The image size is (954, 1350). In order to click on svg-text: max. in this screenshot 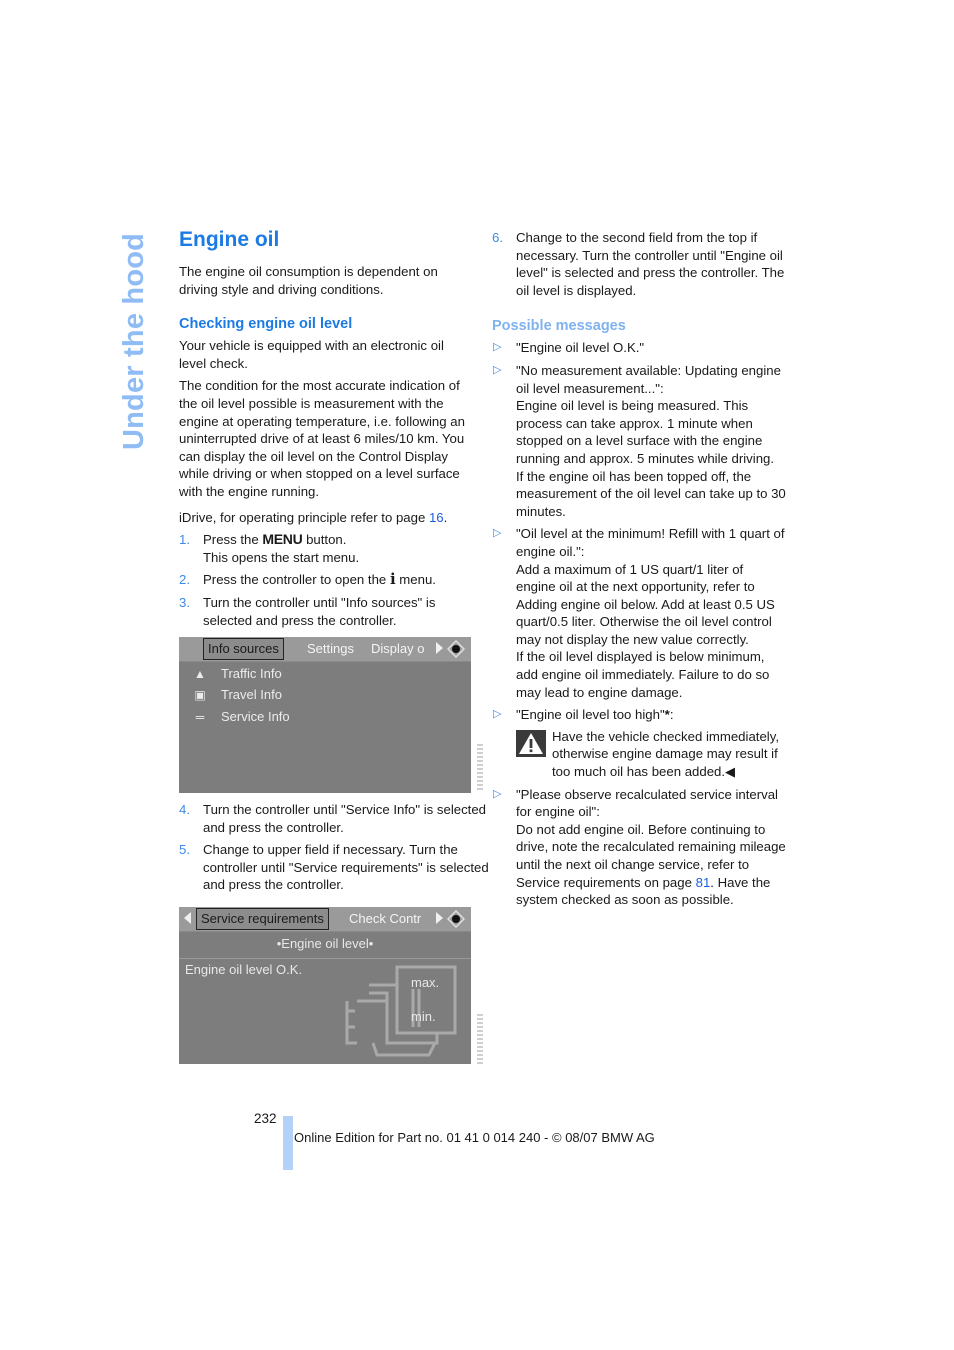, I will do `click(425, 982)`.